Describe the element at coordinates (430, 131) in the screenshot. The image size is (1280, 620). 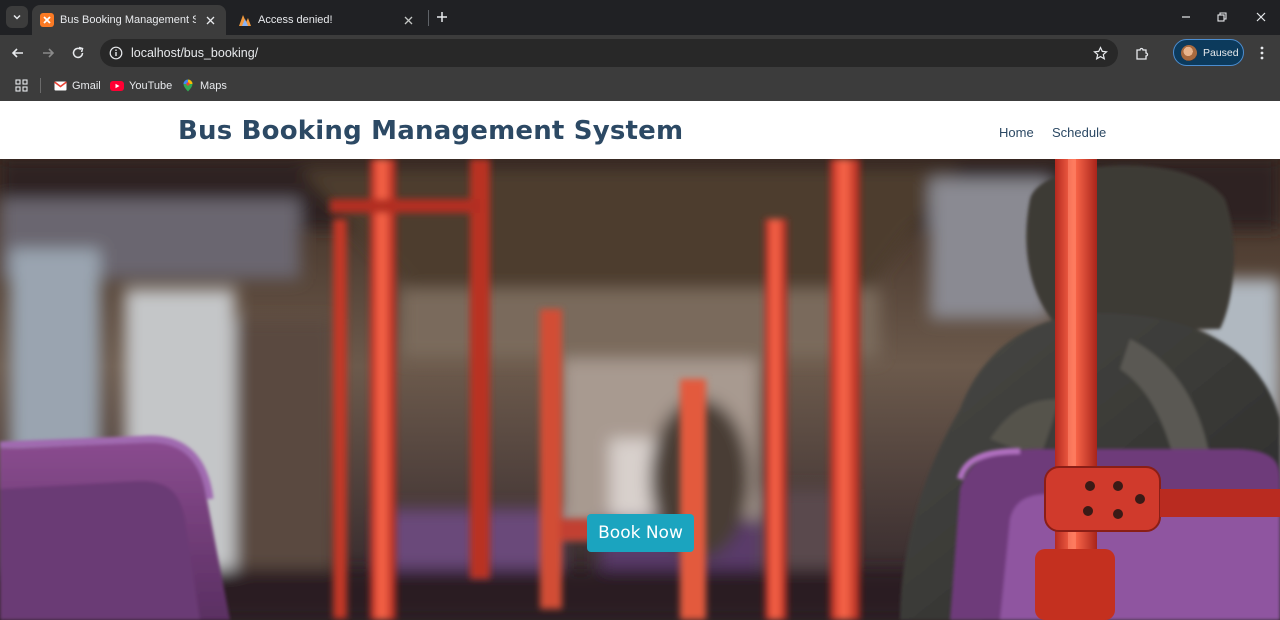
I see `site-brand: Bus Booking Management System` at that location.